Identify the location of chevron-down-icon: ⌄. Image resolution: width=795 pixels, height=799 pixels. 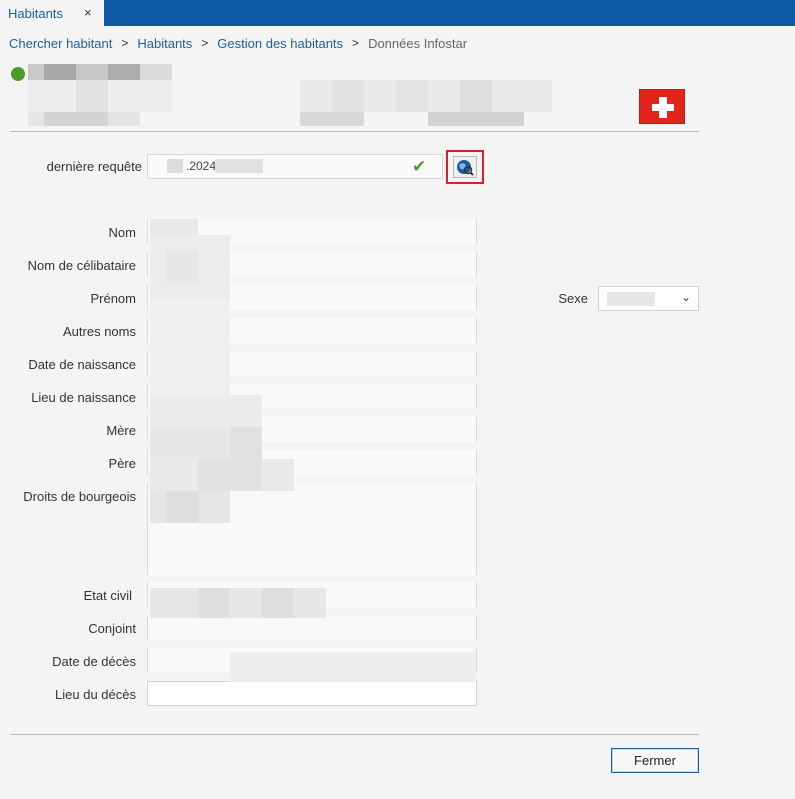
(685, 297).